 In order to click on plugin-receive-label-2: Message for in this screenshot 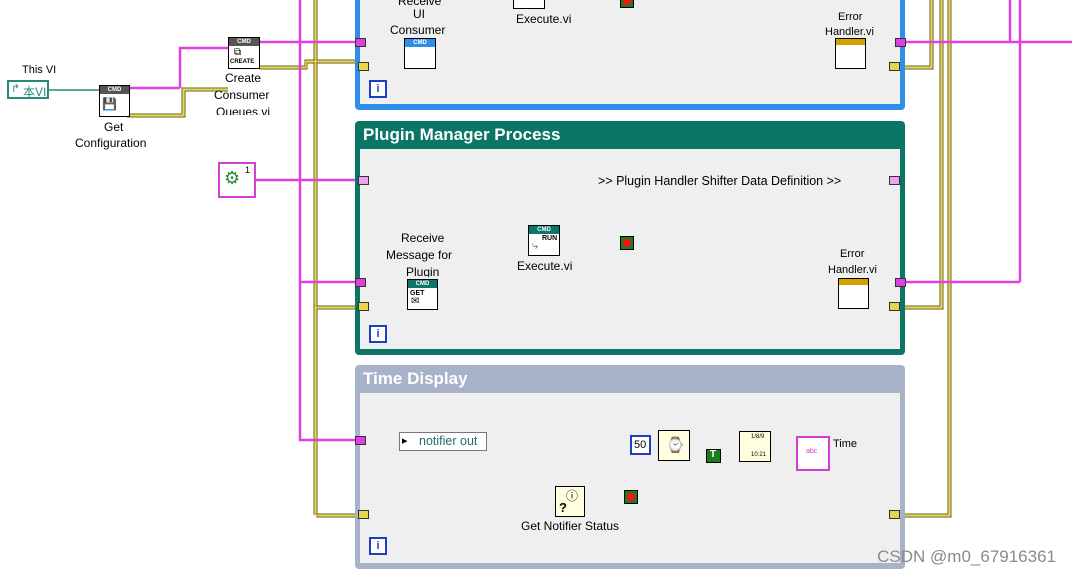, I will do `click(419, 255)`.